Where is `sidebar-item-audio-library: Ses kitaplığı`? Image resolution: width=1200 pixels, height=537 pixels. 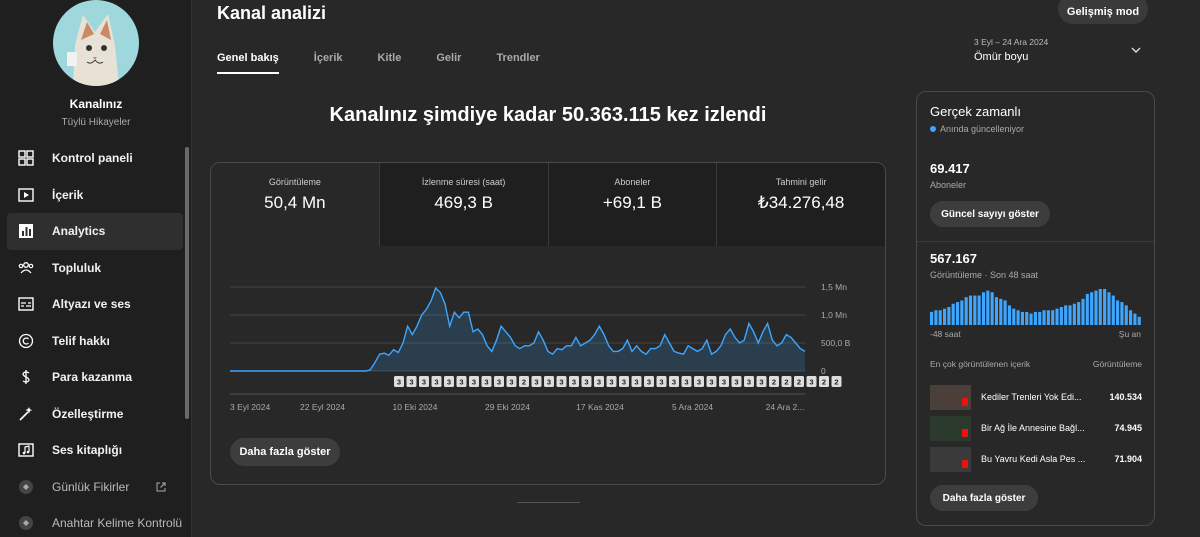 sidebar-item-audio-library: Ses kitaplığı is located at coordinates (92, 450).